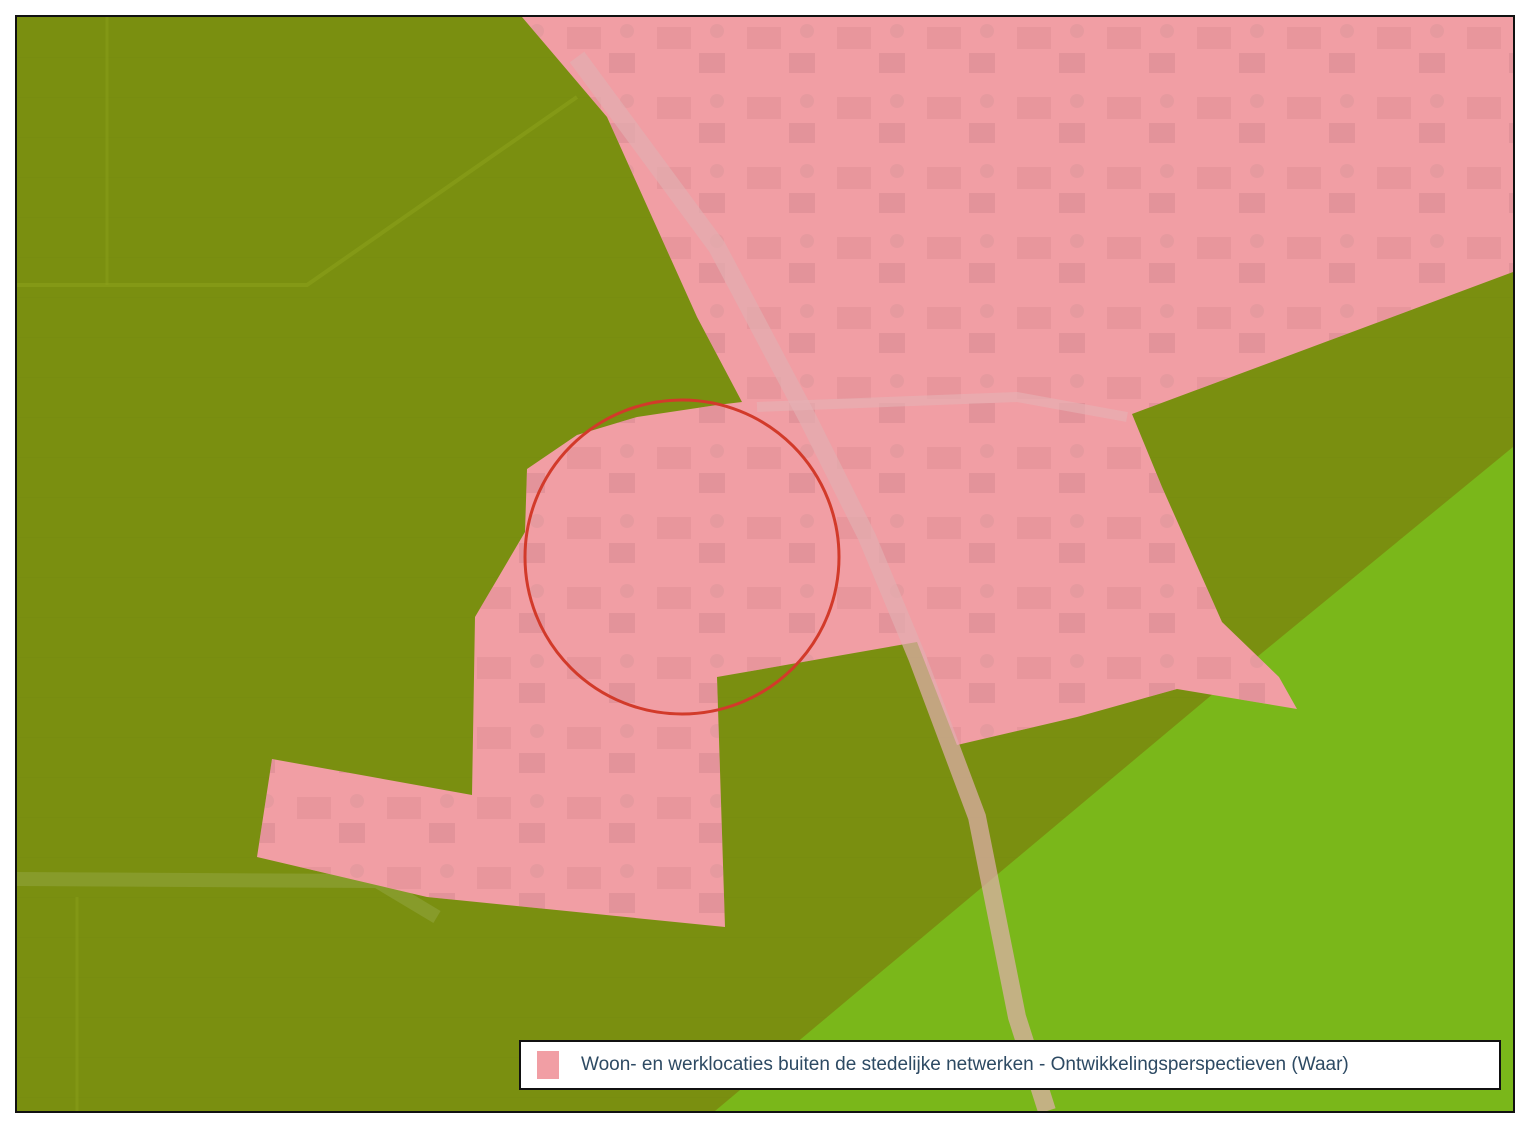 This screenshot has height=1134, width=1528. Describe the element at coordinates (548, 1065) in the screenshot. I see `legend-swatch-pink` at that location.